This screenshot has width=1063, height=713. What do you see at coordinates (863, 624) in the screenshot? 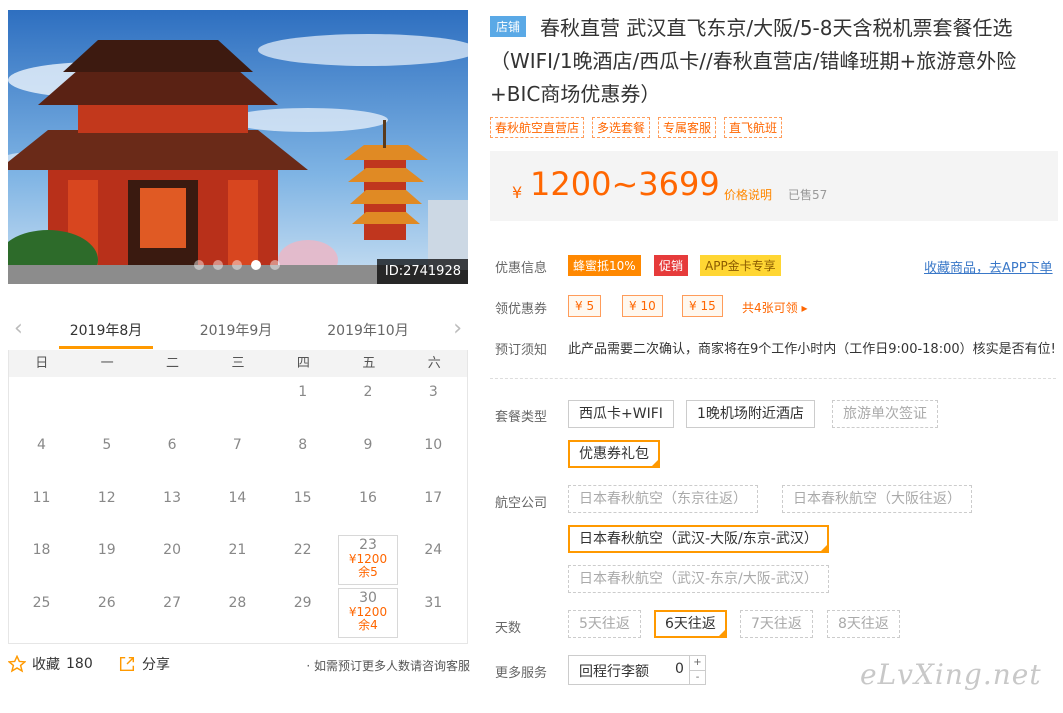
I see `days-option-8: 8天往返` at bounding box center [863, 624].